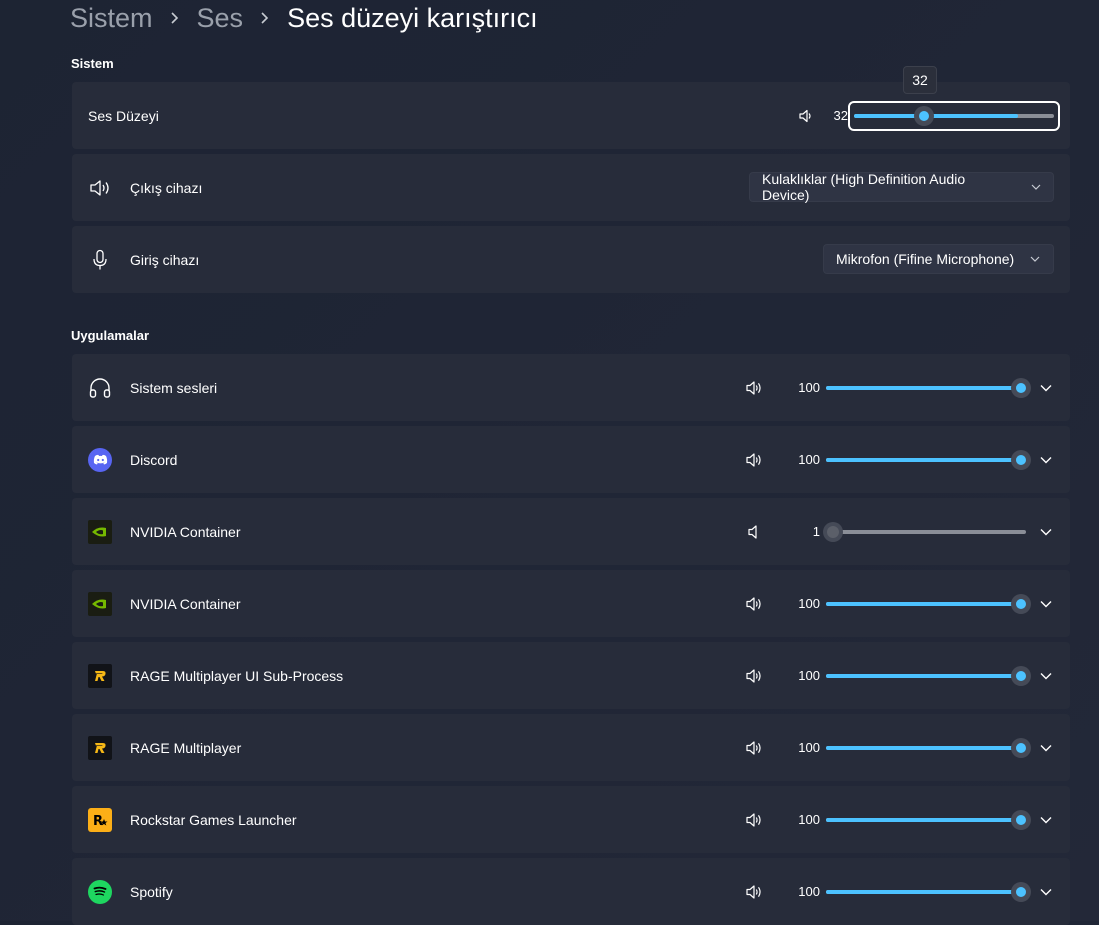  What do you see at coordinates (92, 63) in the screenshot?
I see `section-title-system: Sistem` at bounding box center [92, 63].